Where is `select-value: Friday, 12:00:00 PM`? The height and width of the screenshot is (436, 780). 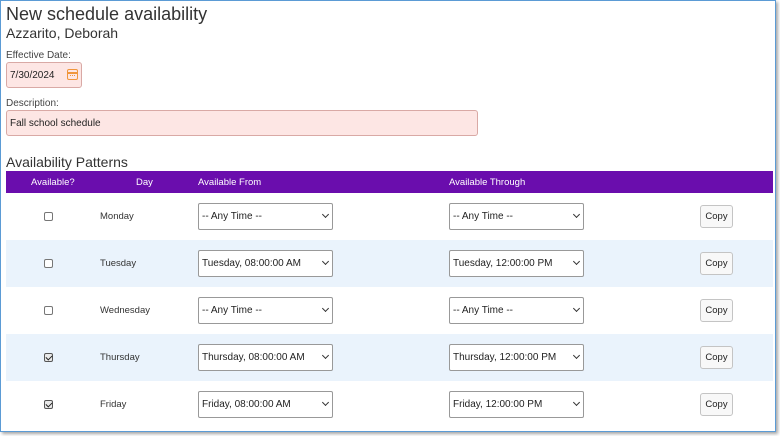 select-value: Friday, 12:00:00 PM is located at coordinates (498, 404).